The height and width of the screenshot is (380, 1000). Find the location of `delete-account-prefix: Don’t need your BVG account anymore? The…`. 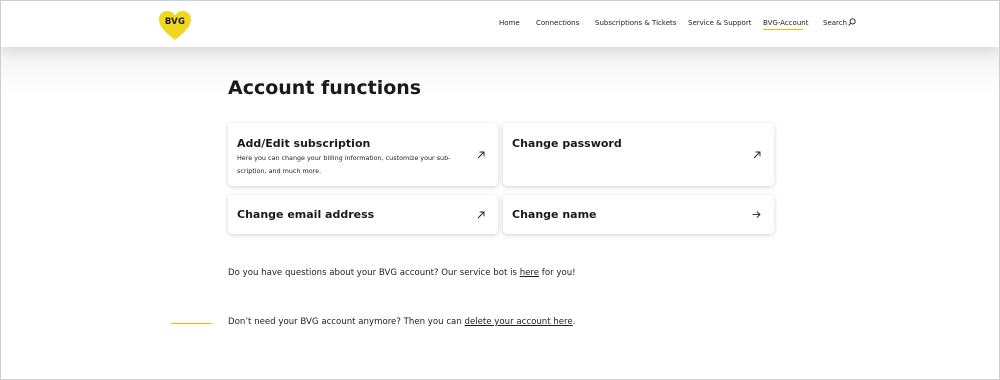

delete-account-prefix: Don’t need your BVG account anymore? The… is located at coordinates (346, 322).